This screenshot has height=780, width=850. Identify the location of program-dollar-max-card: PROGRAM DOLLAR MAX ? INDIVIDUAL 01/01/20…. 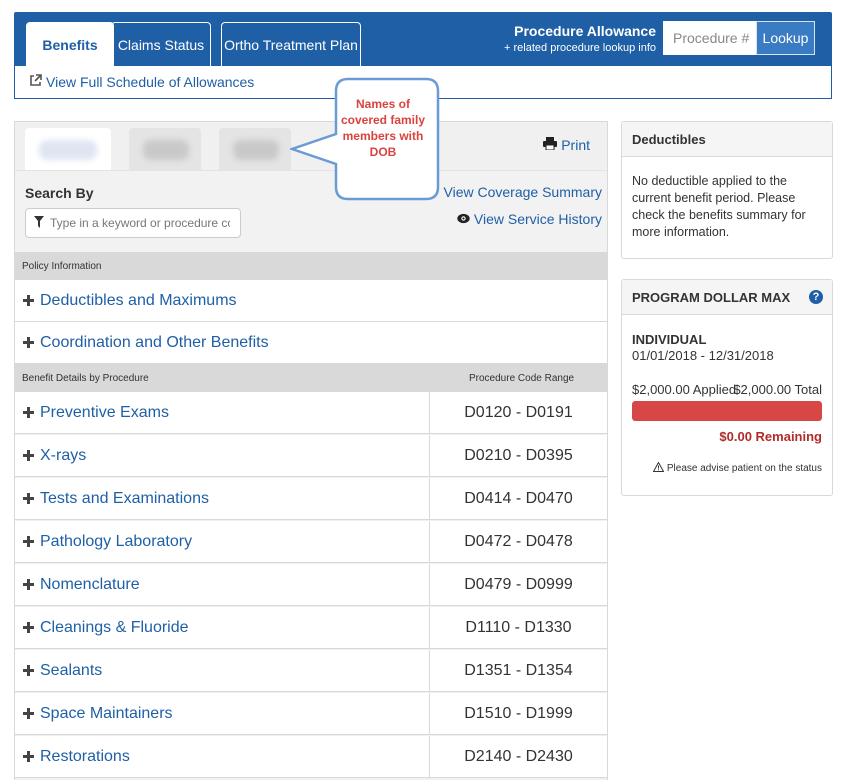
(727, 387).